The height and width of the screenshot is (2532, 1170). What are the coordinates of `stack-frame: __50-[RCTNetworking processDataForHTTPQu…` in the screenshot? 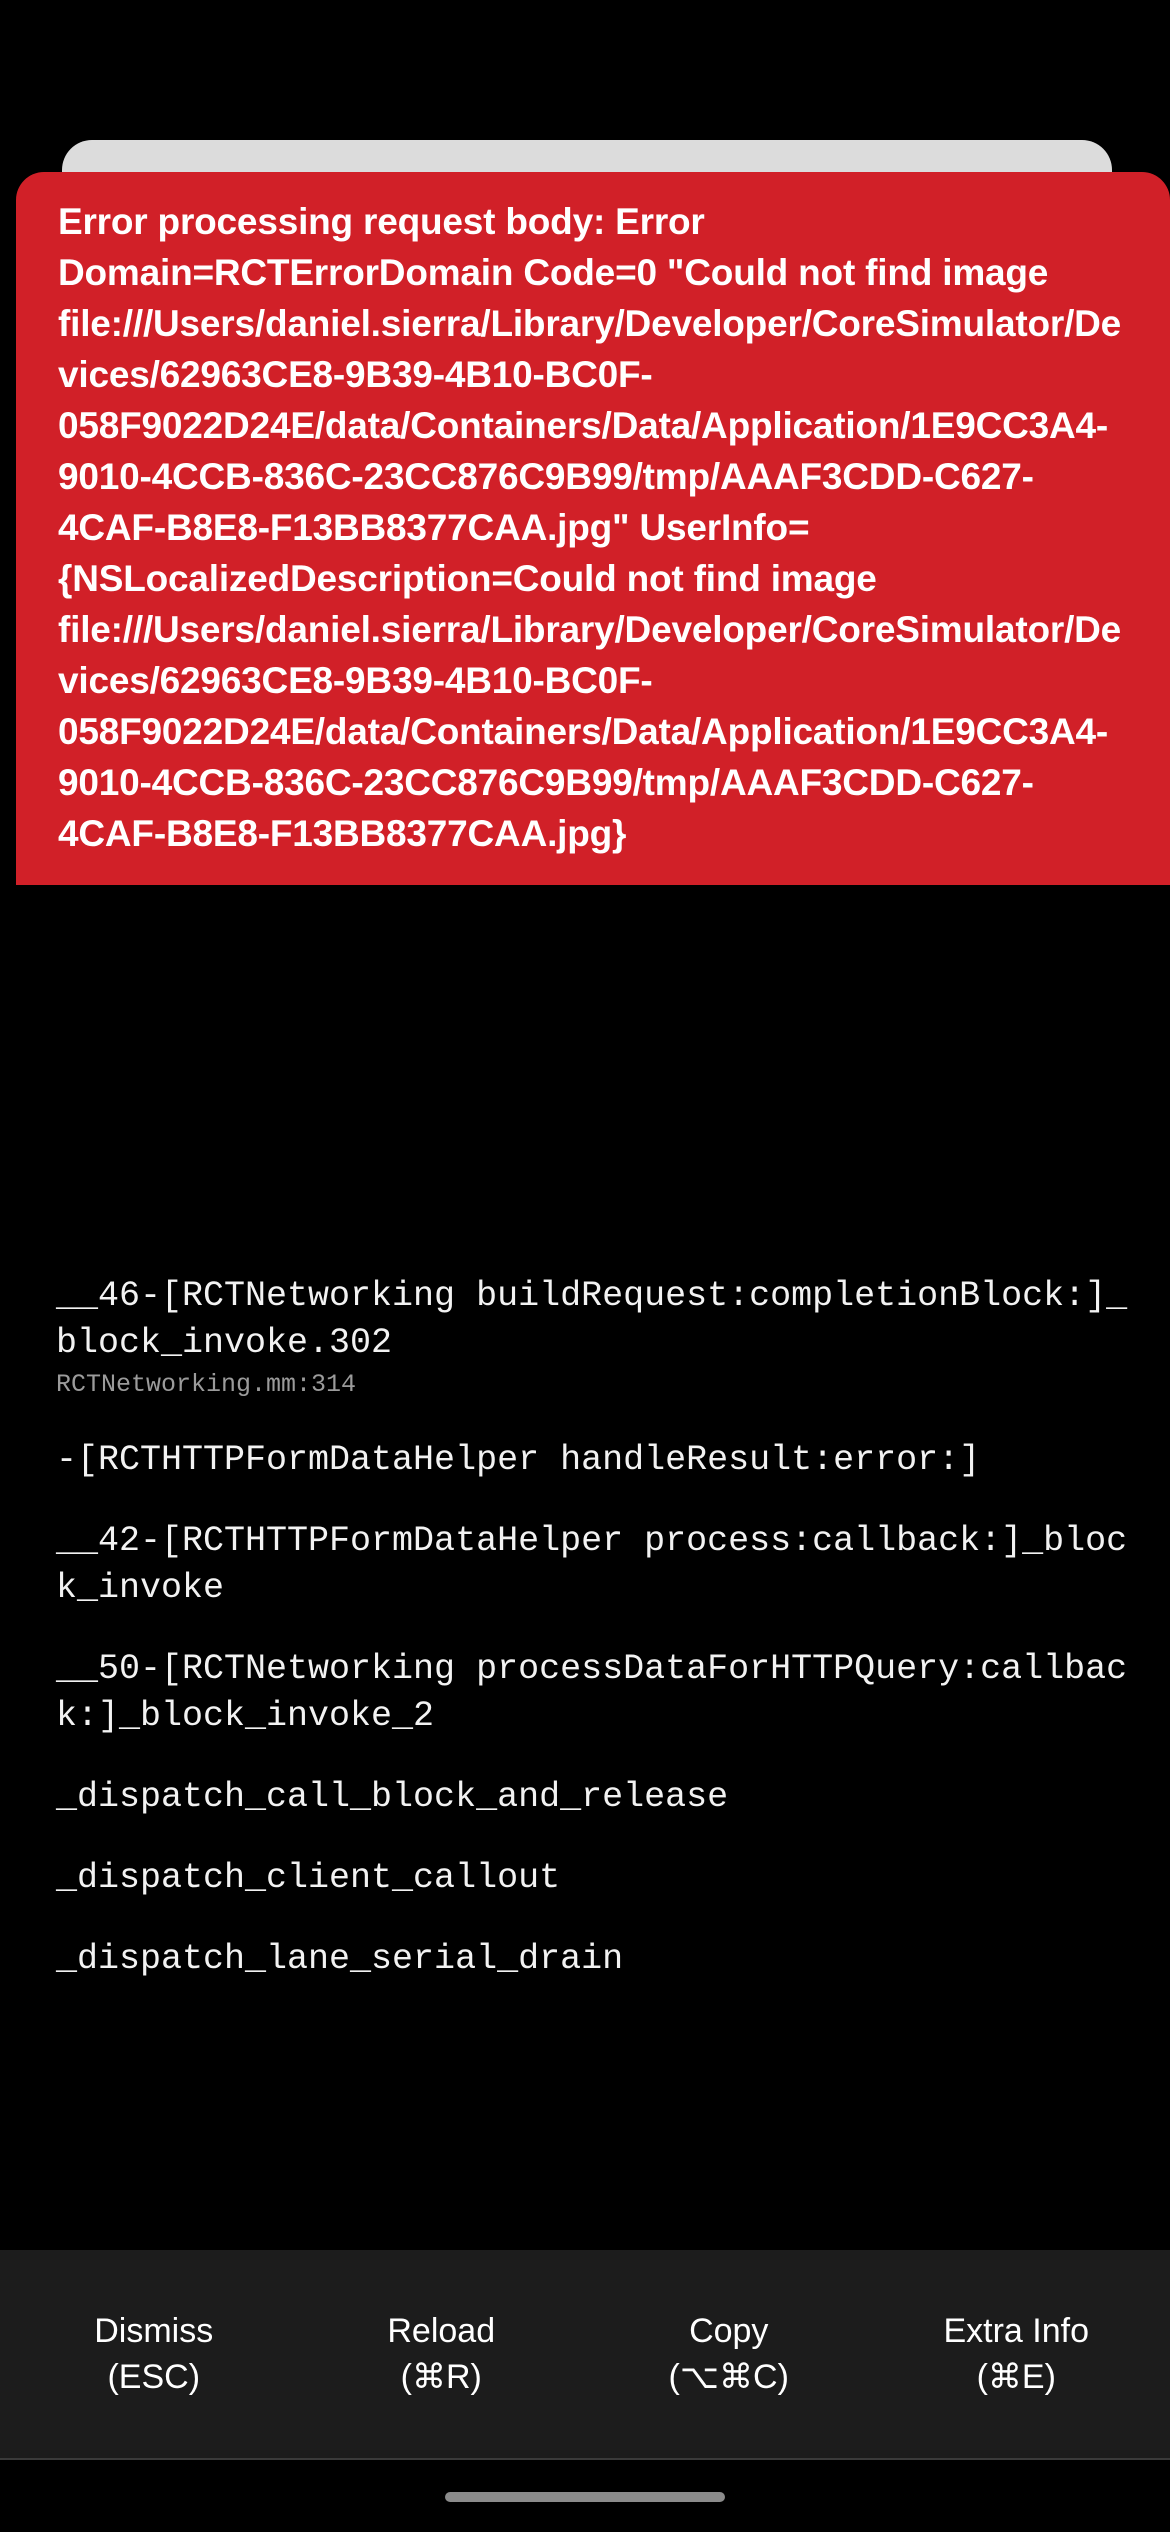 It's located at (585, 1693).